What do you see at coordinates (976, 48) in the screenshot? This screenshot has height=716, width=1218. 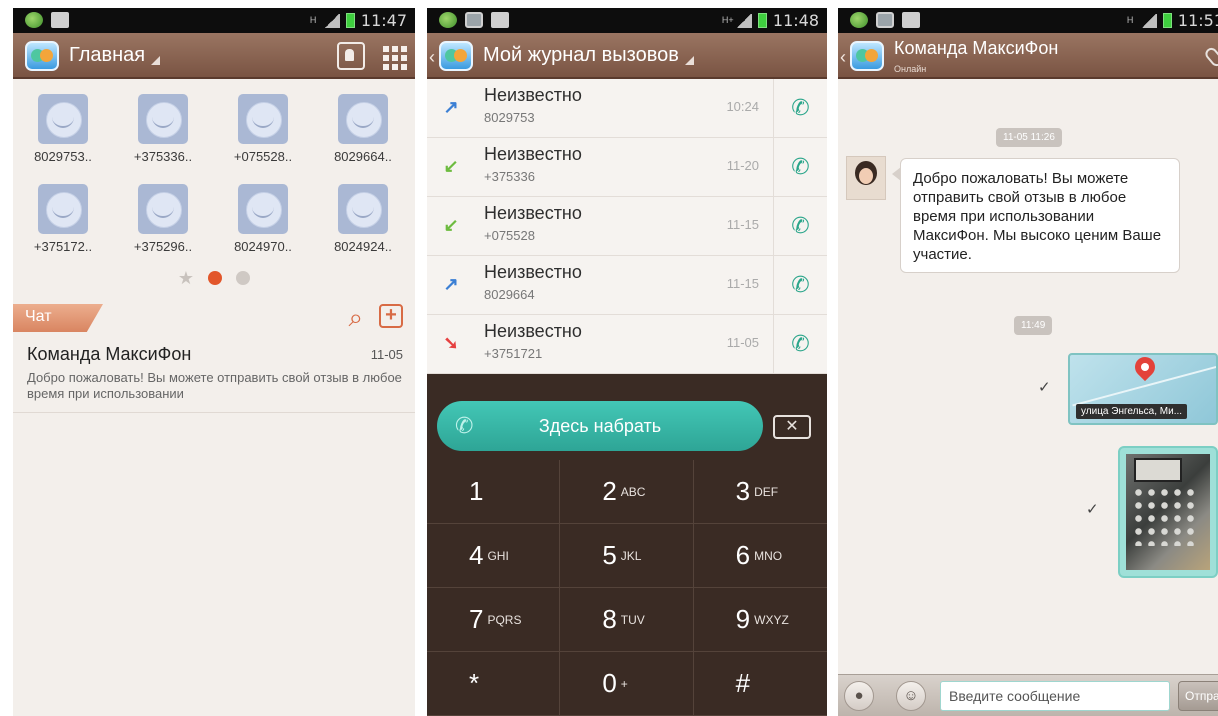 I see `chat-title: Команда МаксиФон` at bounding box center [976, 48].